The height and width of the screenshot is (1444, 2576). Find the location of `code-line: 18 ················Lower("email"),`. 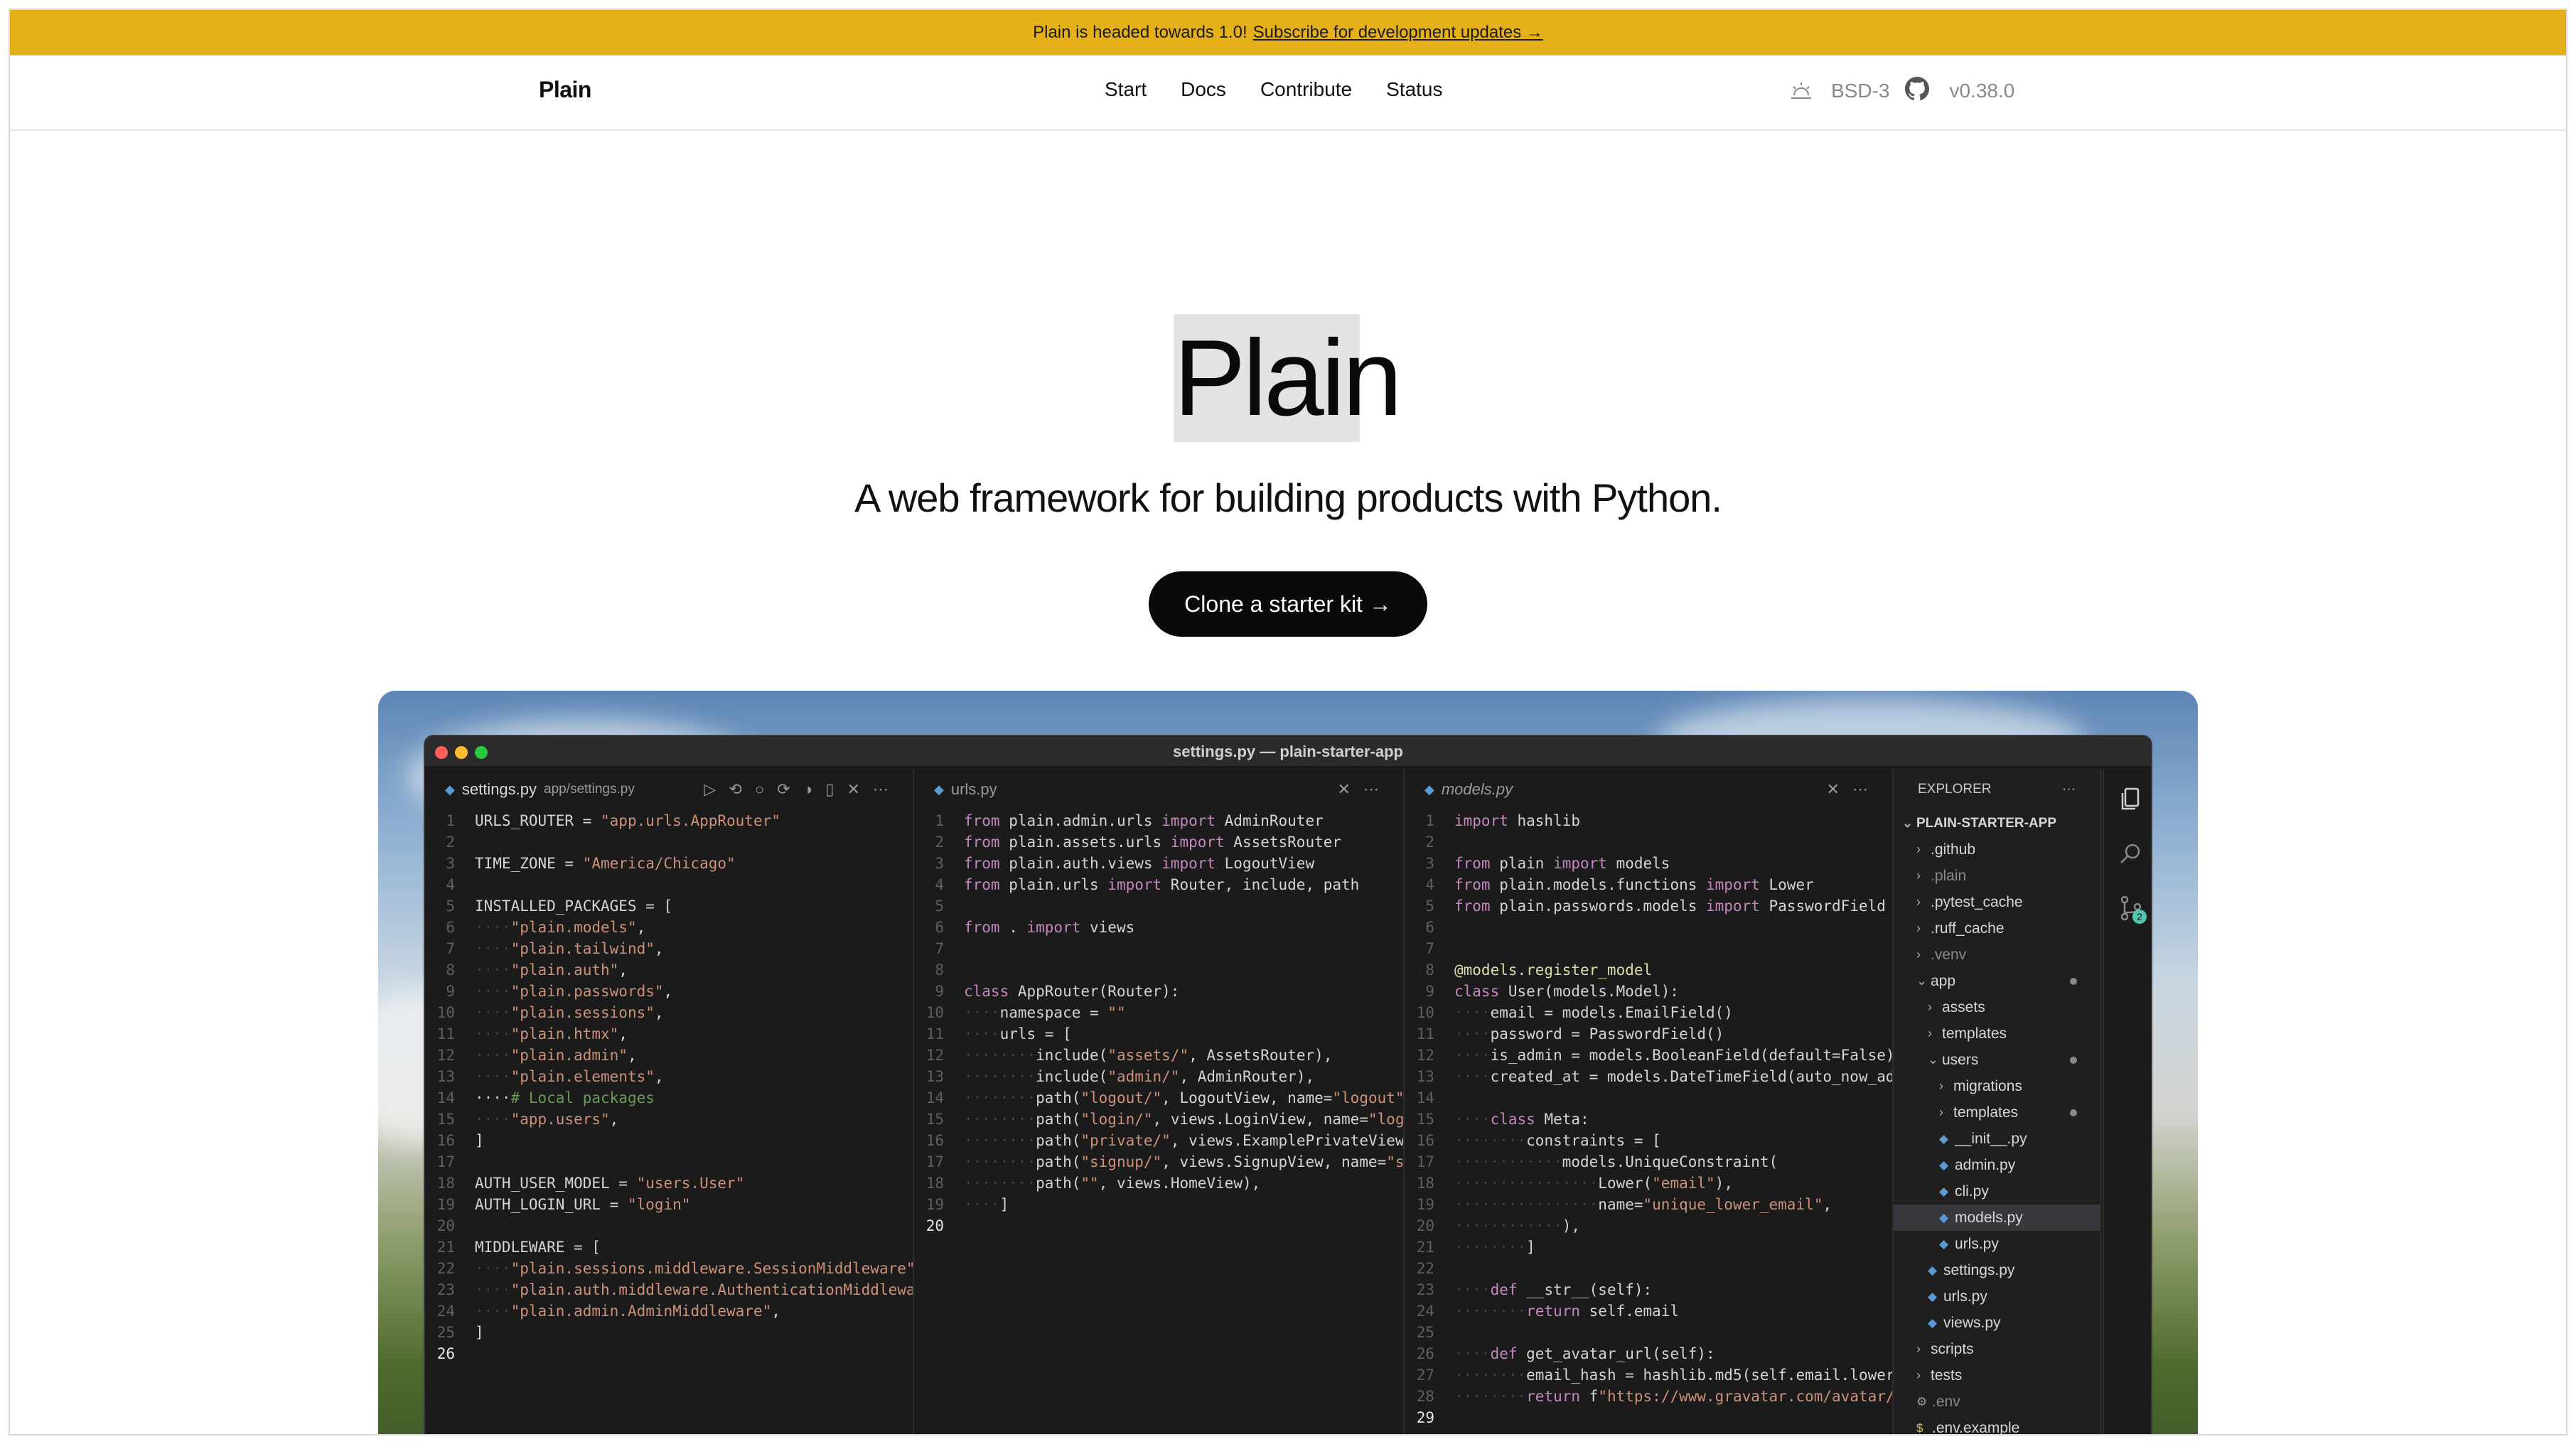

code-line: 18 ················Lower("email"), is located at coordinates (1648, 1183).